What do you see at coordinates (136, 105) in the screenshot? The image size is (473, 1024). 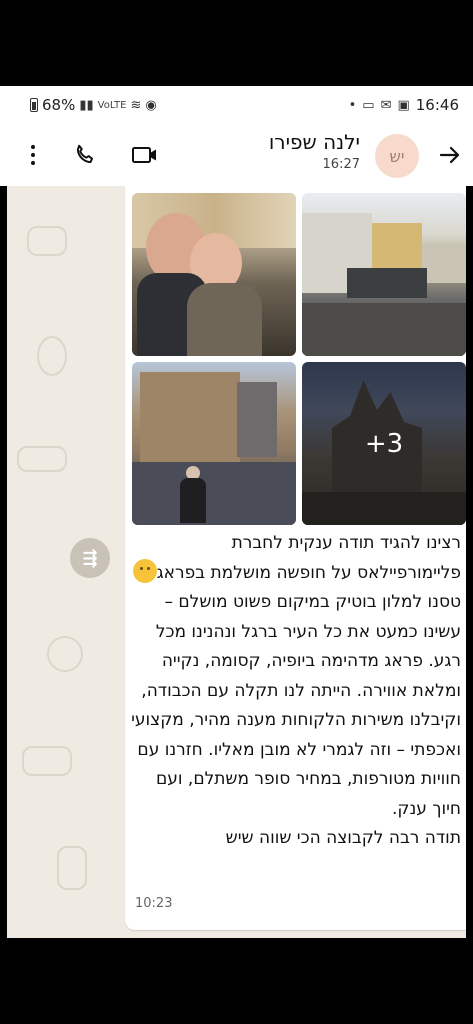 I see `wifi-icon: ≋` at bounding box center [136, 105].